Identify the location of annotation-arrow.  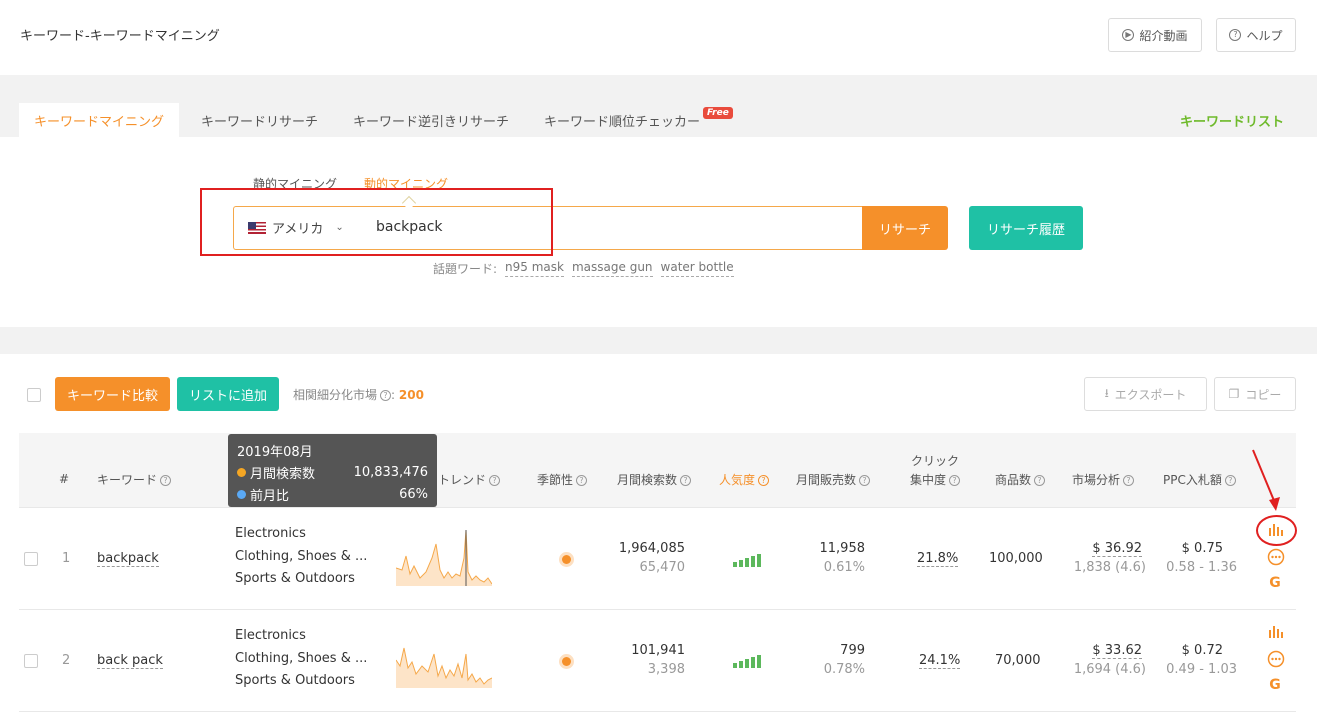
(1266, 480).